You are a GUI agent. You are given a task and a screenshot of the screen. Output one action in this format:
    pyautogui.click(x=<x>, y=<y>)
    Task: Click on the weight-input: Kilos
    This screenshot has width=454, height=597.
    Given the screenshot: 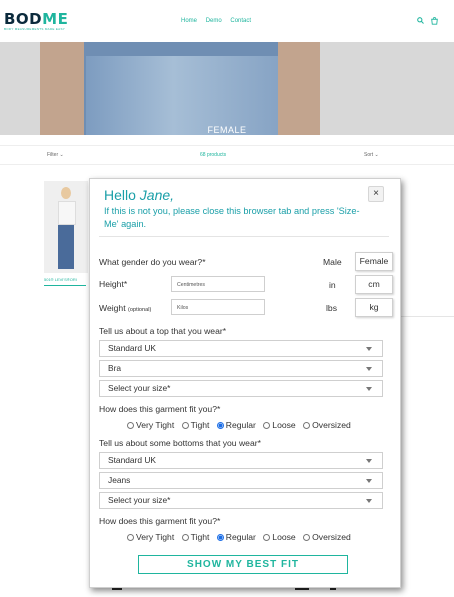 What is the action you would take?
    pyautogui.click(x=218, y=307)
    